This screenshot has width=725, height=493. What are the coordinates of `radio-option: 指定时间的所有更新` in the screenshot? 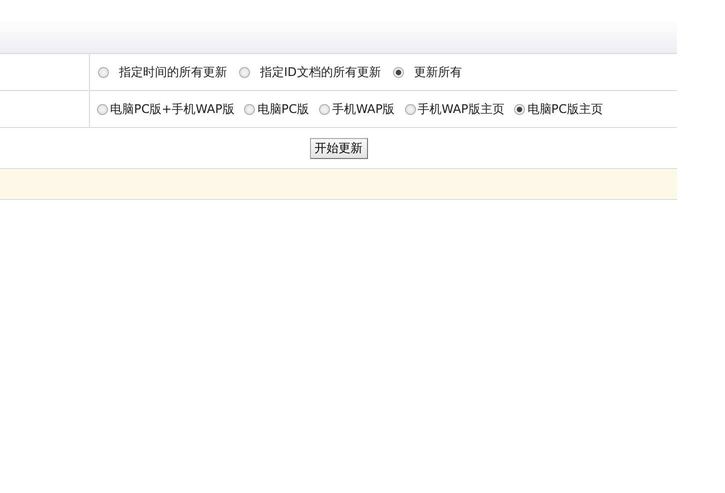 It's located at (162, 72).